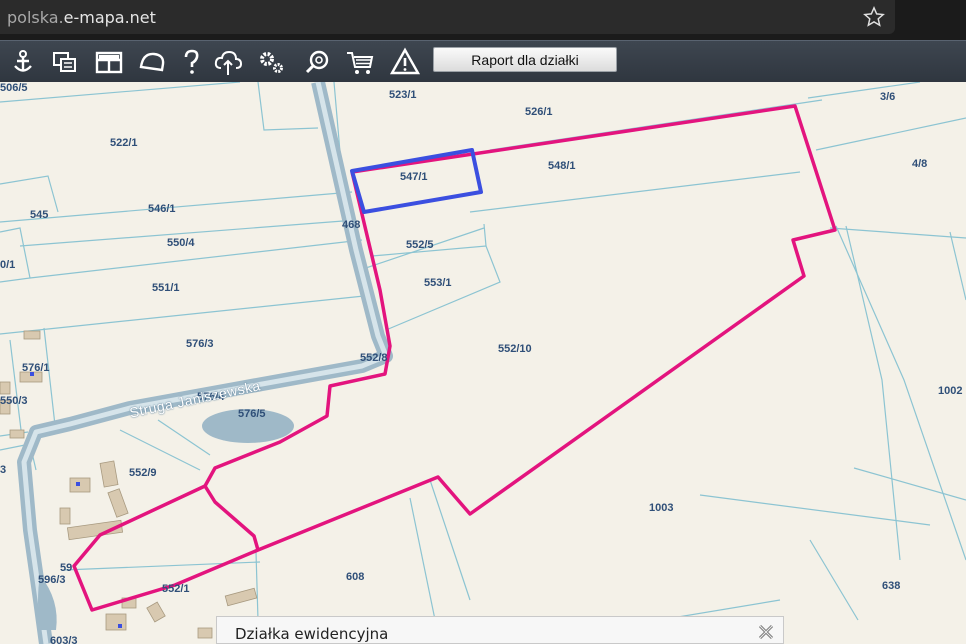 Image resolution: width=966 pixels, height=644 pixels. I want to click on cloud-upload-icon, so click(228, 62).